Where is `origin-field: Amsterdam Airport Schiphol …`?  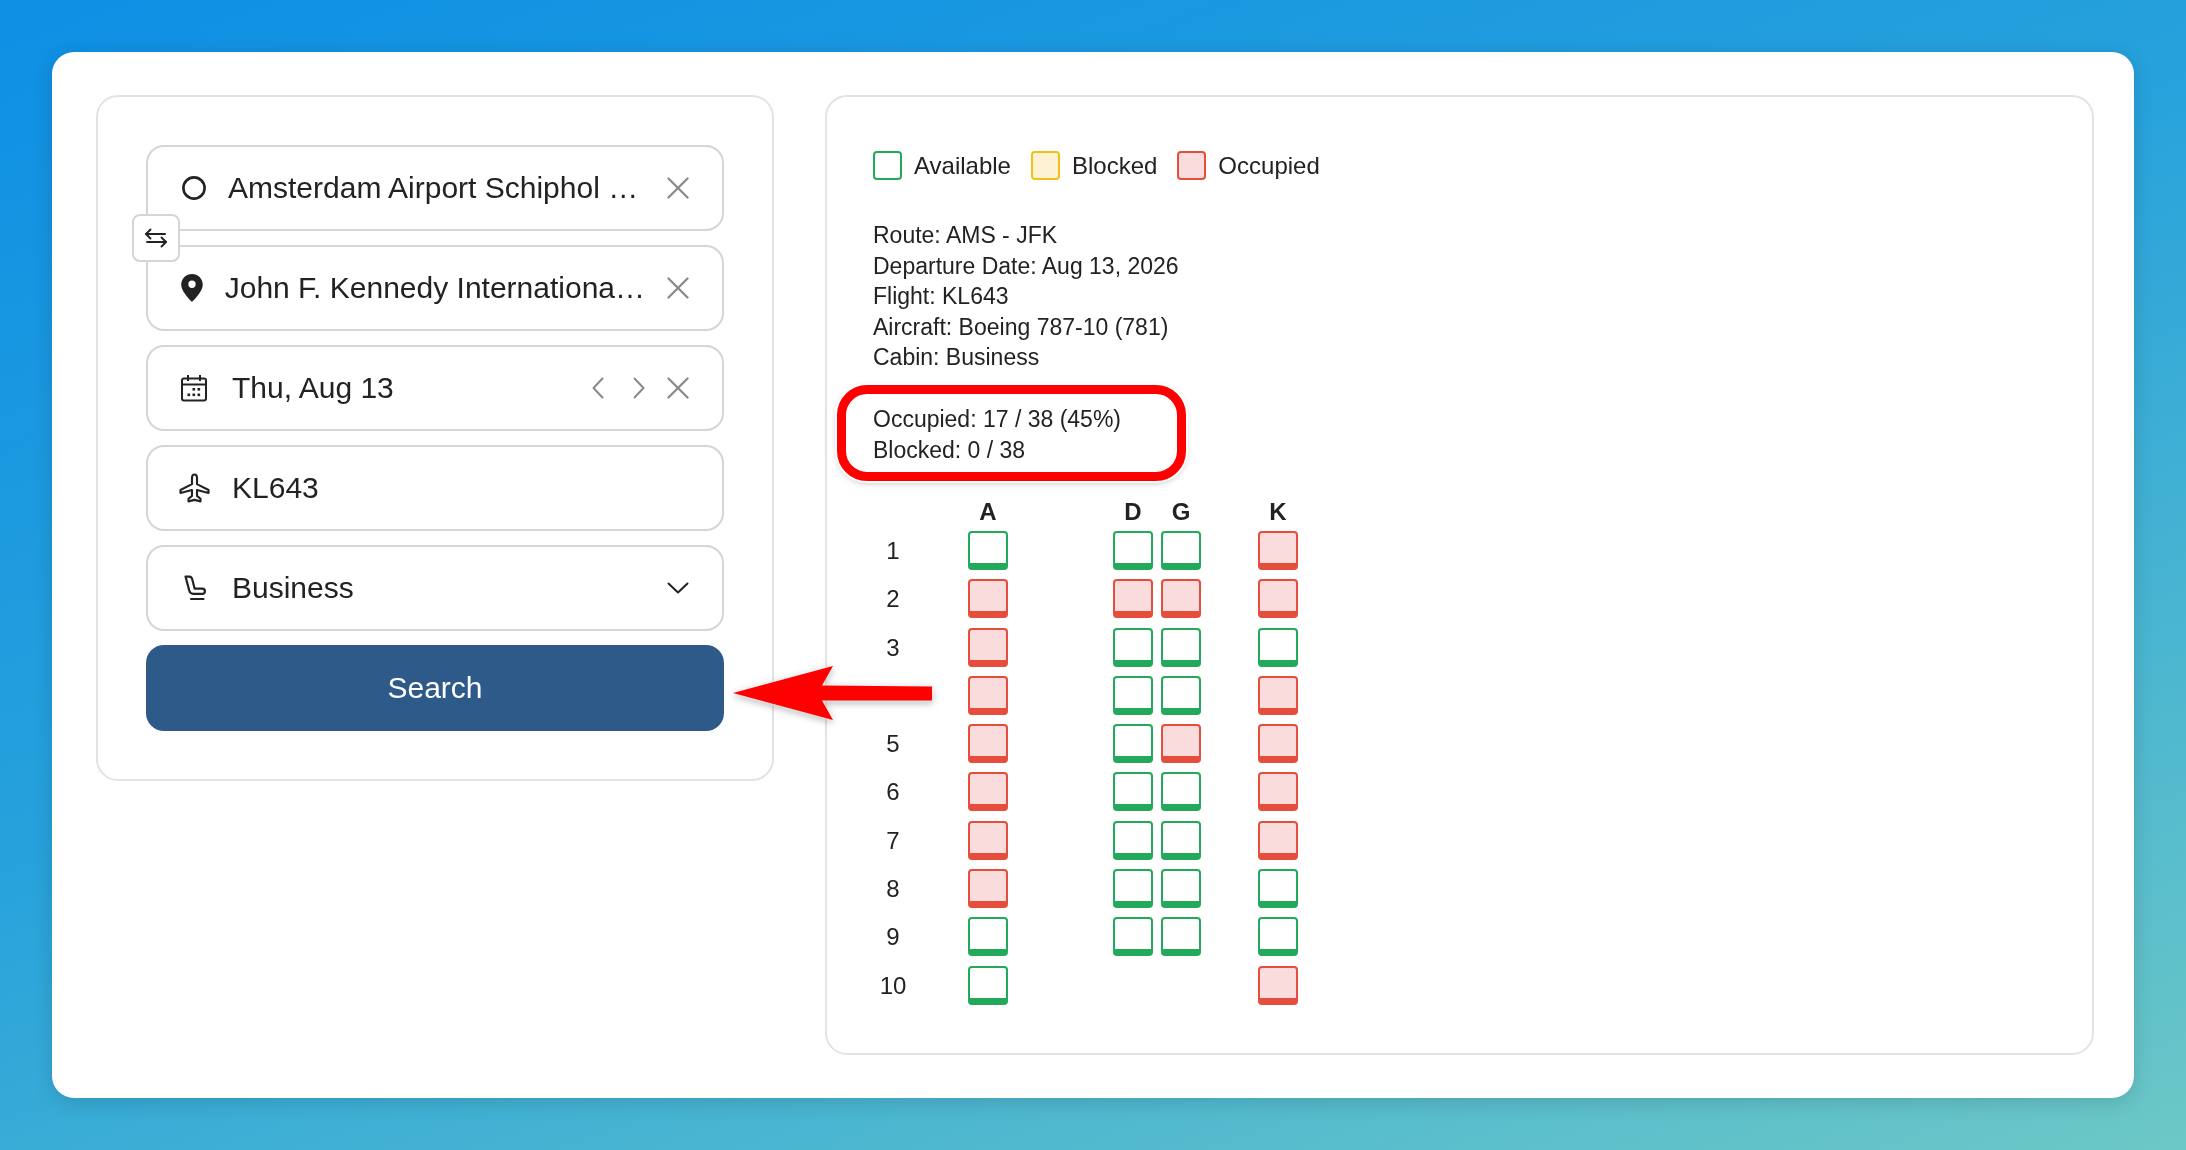 origin-field: Amsterdam Airport Schiphol … is located at coordinates (435, 188).